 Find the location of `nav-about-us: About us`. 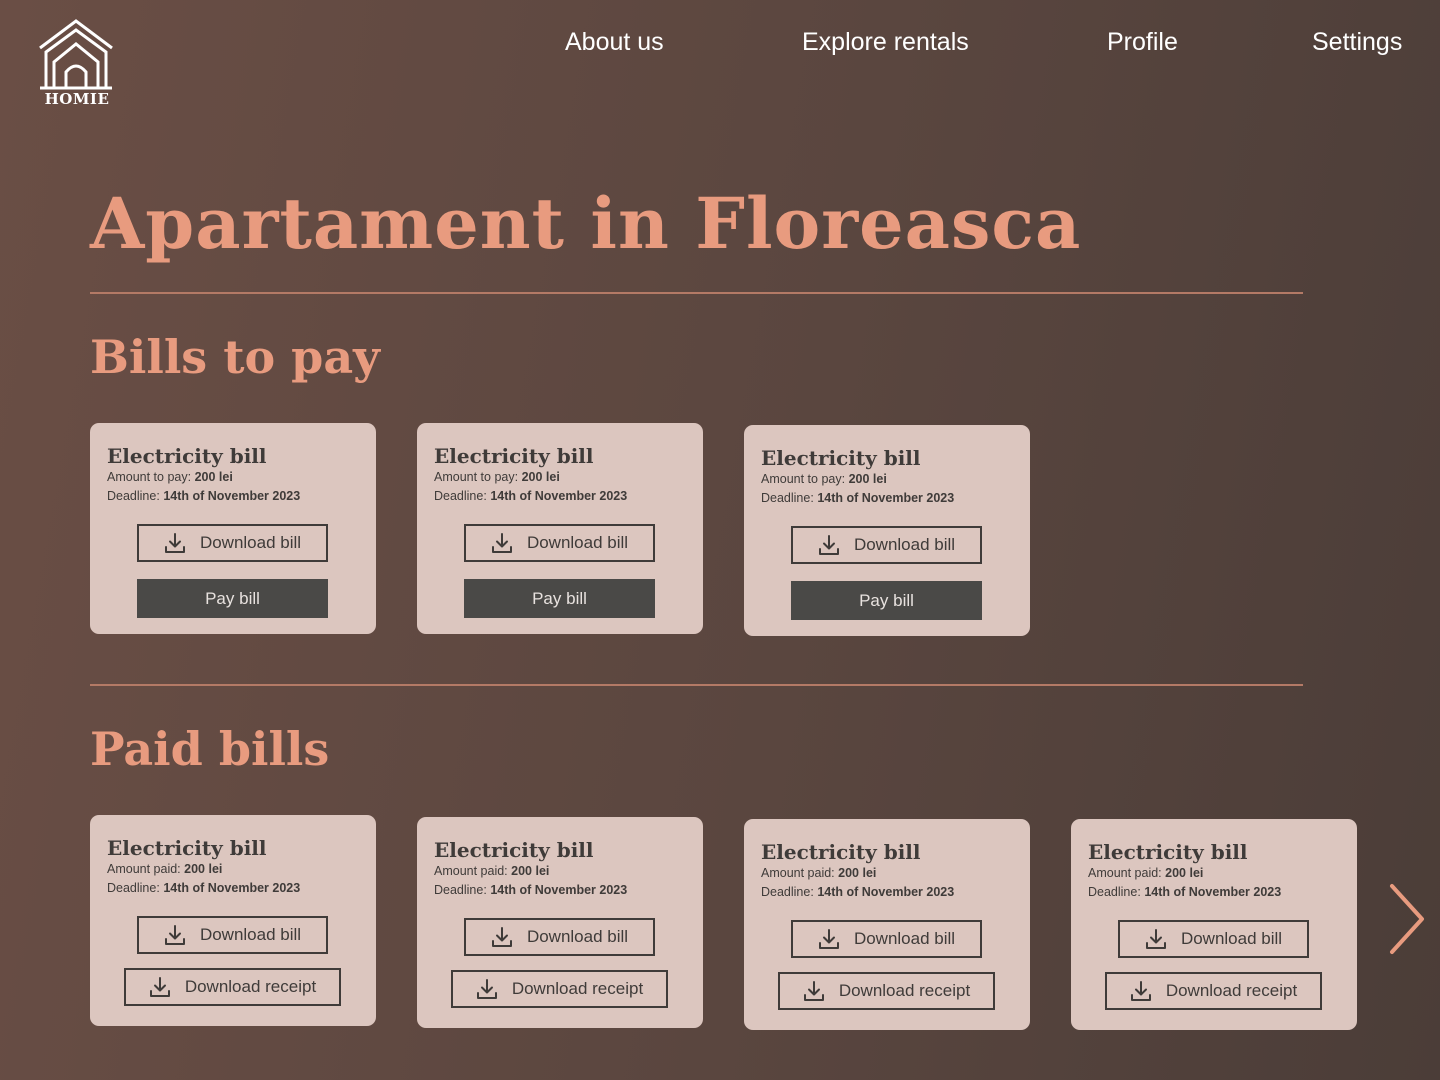

nav-about-us: About us is located at coordinates (614, 42).